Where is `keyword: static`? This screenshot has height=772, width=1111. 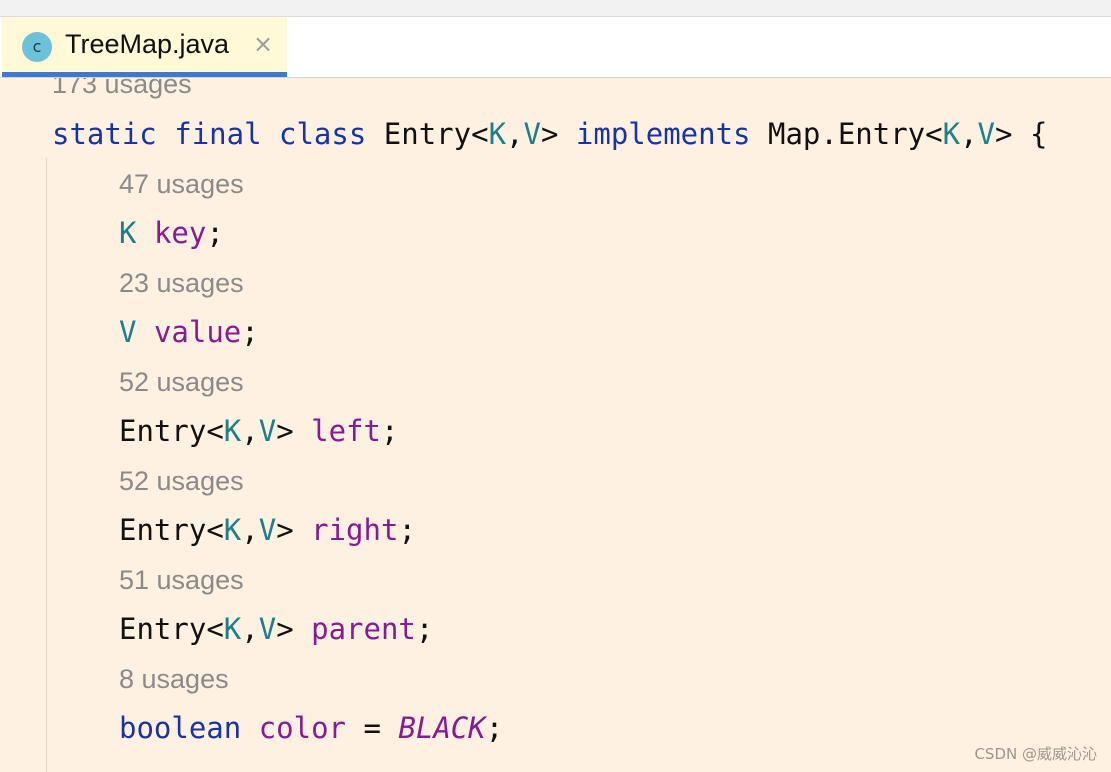 keyword: static is located at coordinates (104, 134).